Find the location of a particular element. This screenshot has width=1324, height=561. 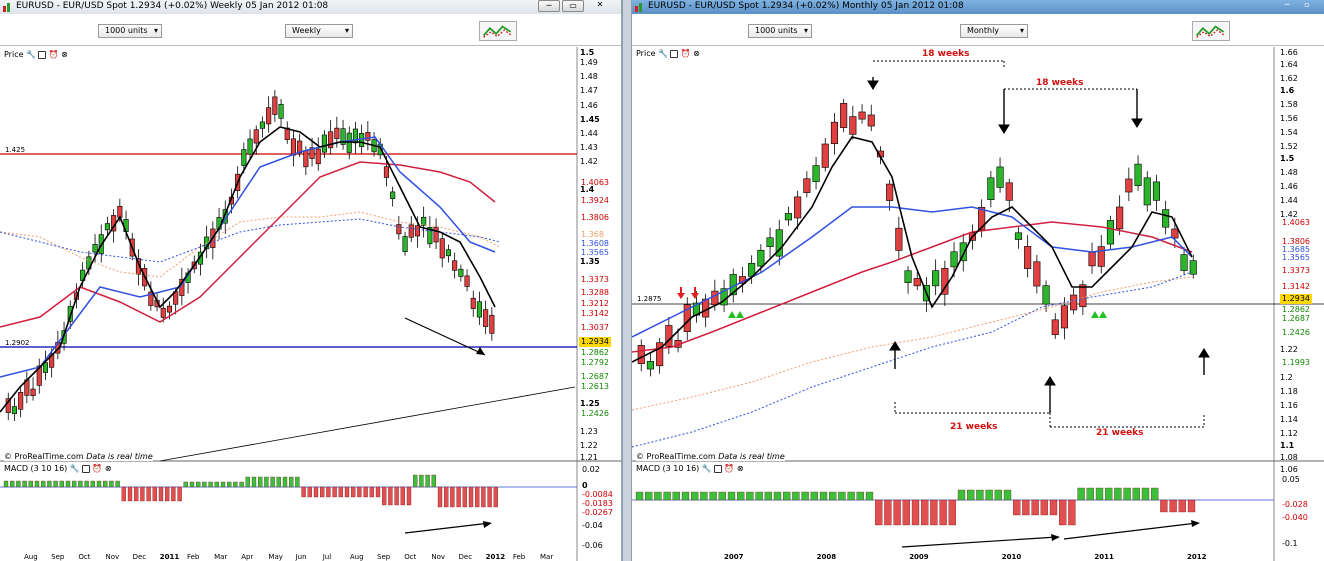

price-tag: 1.3565 is located at coordinates (1296, 257).